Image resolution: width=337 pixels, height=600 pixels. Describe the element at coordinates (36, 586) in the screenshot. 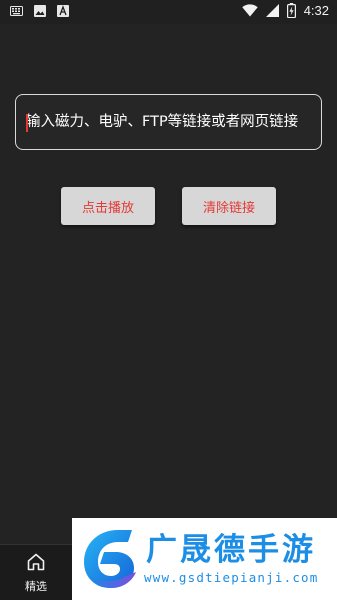

I see `bottom-nav-label: 精选` at that location.